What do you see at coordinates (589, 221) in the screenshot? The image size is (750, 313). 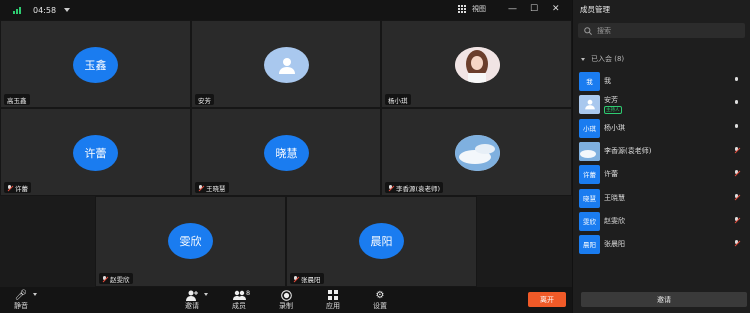 I see `member-avatar: 雯欣` at bounding box center [589, 221].